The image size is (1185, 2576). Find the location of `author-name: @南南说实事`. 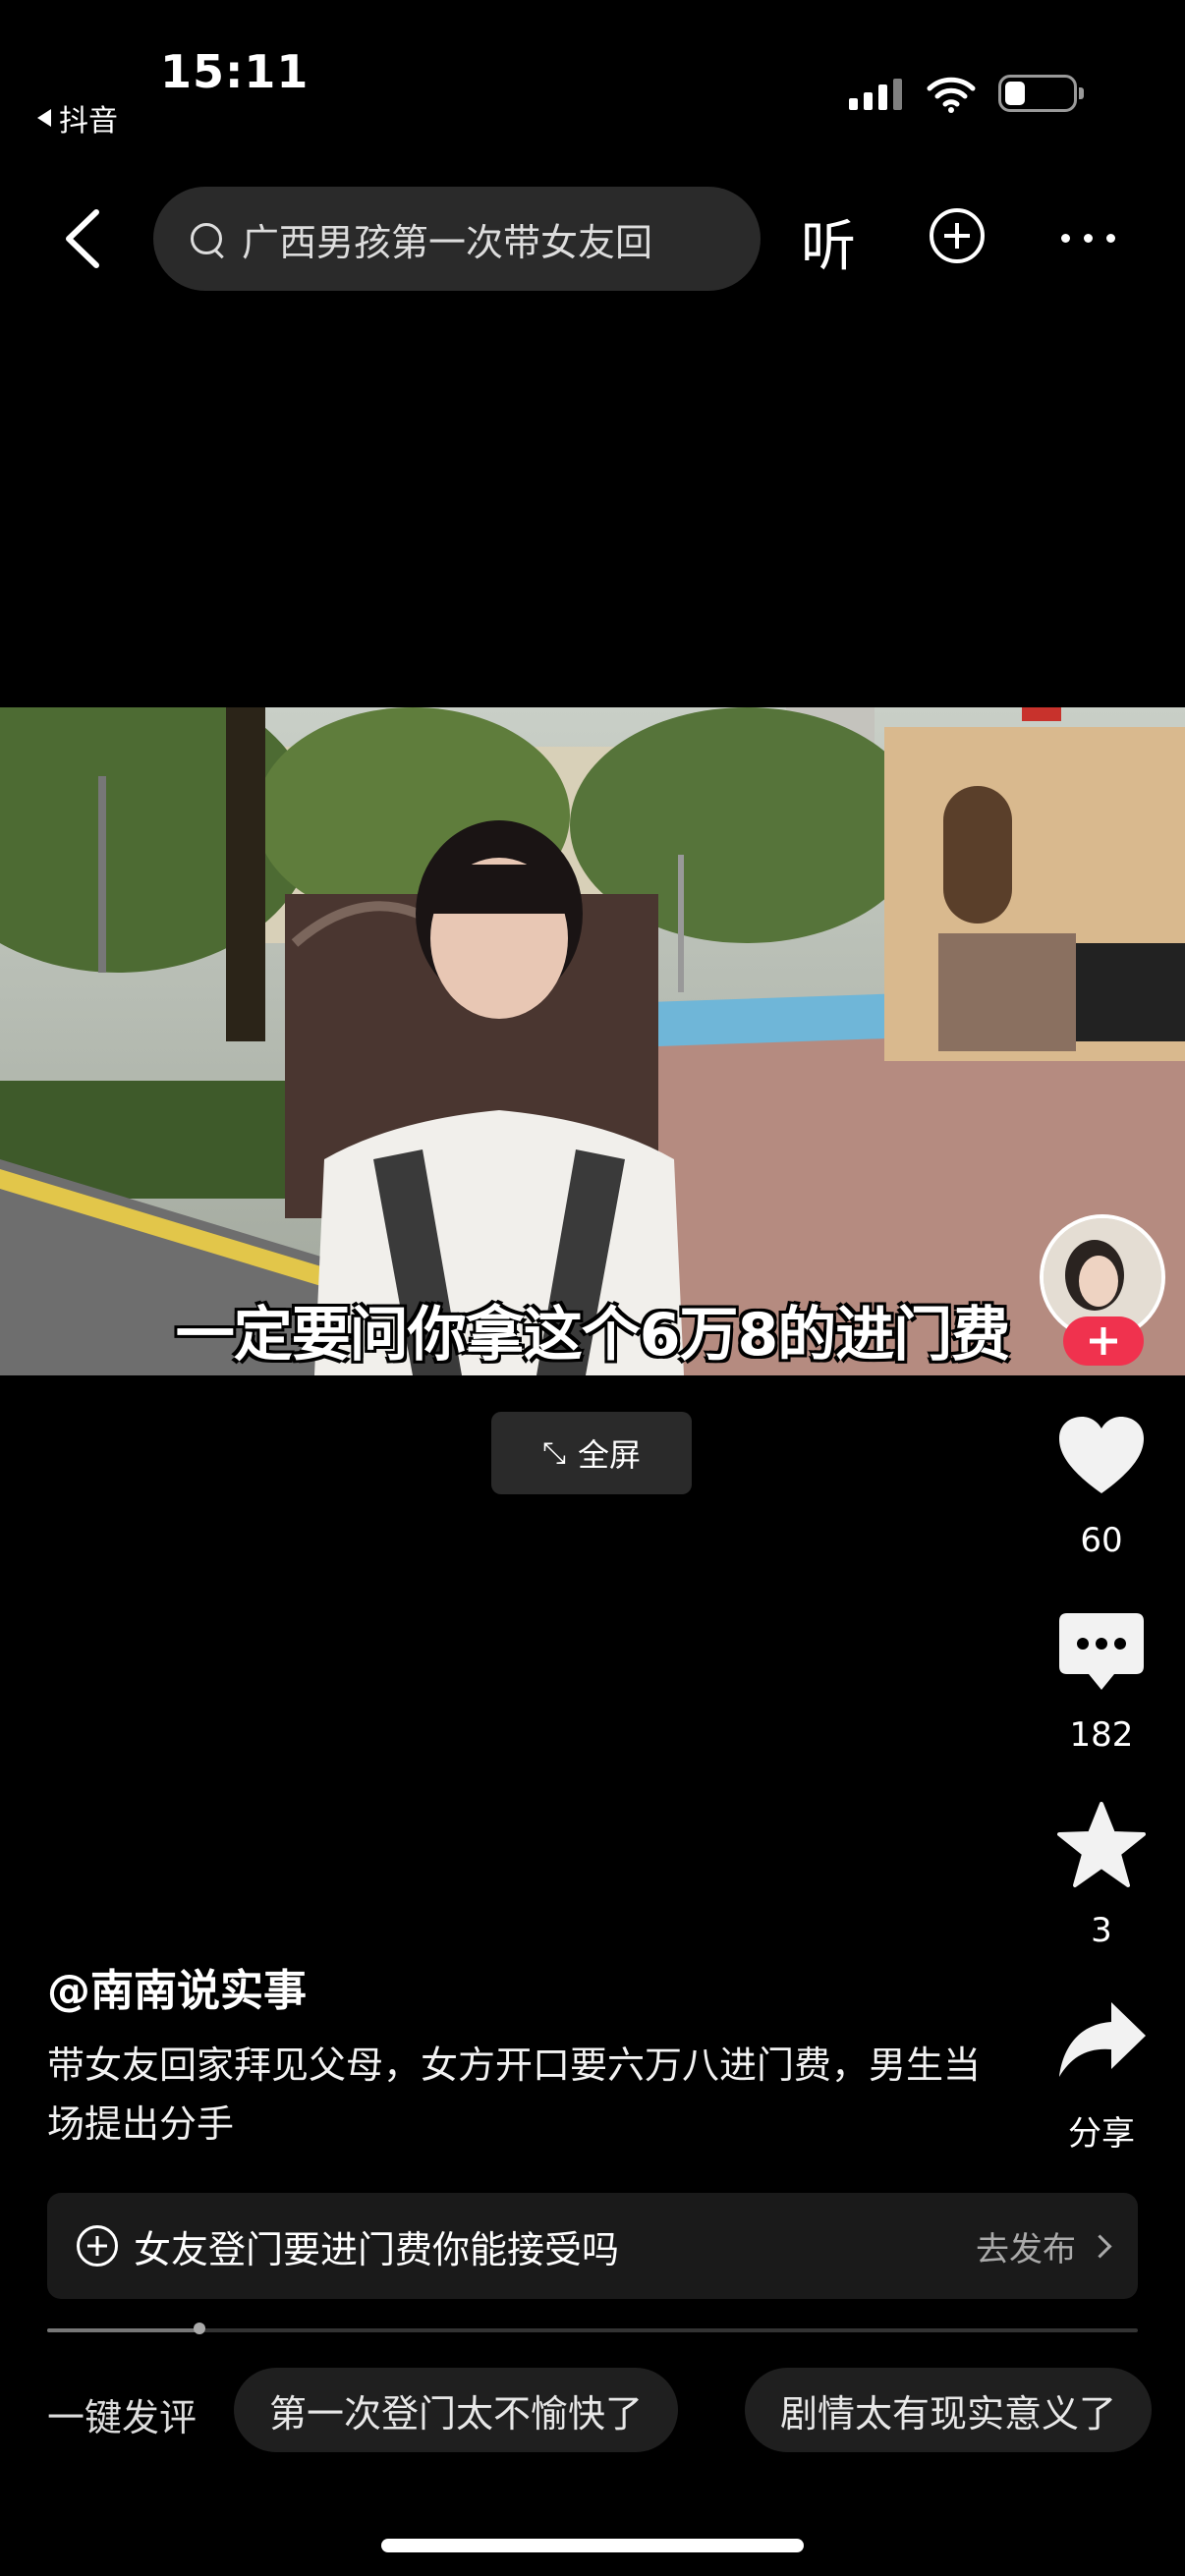

author-name: @南南说实事 is located at coordinates (177, 1986).